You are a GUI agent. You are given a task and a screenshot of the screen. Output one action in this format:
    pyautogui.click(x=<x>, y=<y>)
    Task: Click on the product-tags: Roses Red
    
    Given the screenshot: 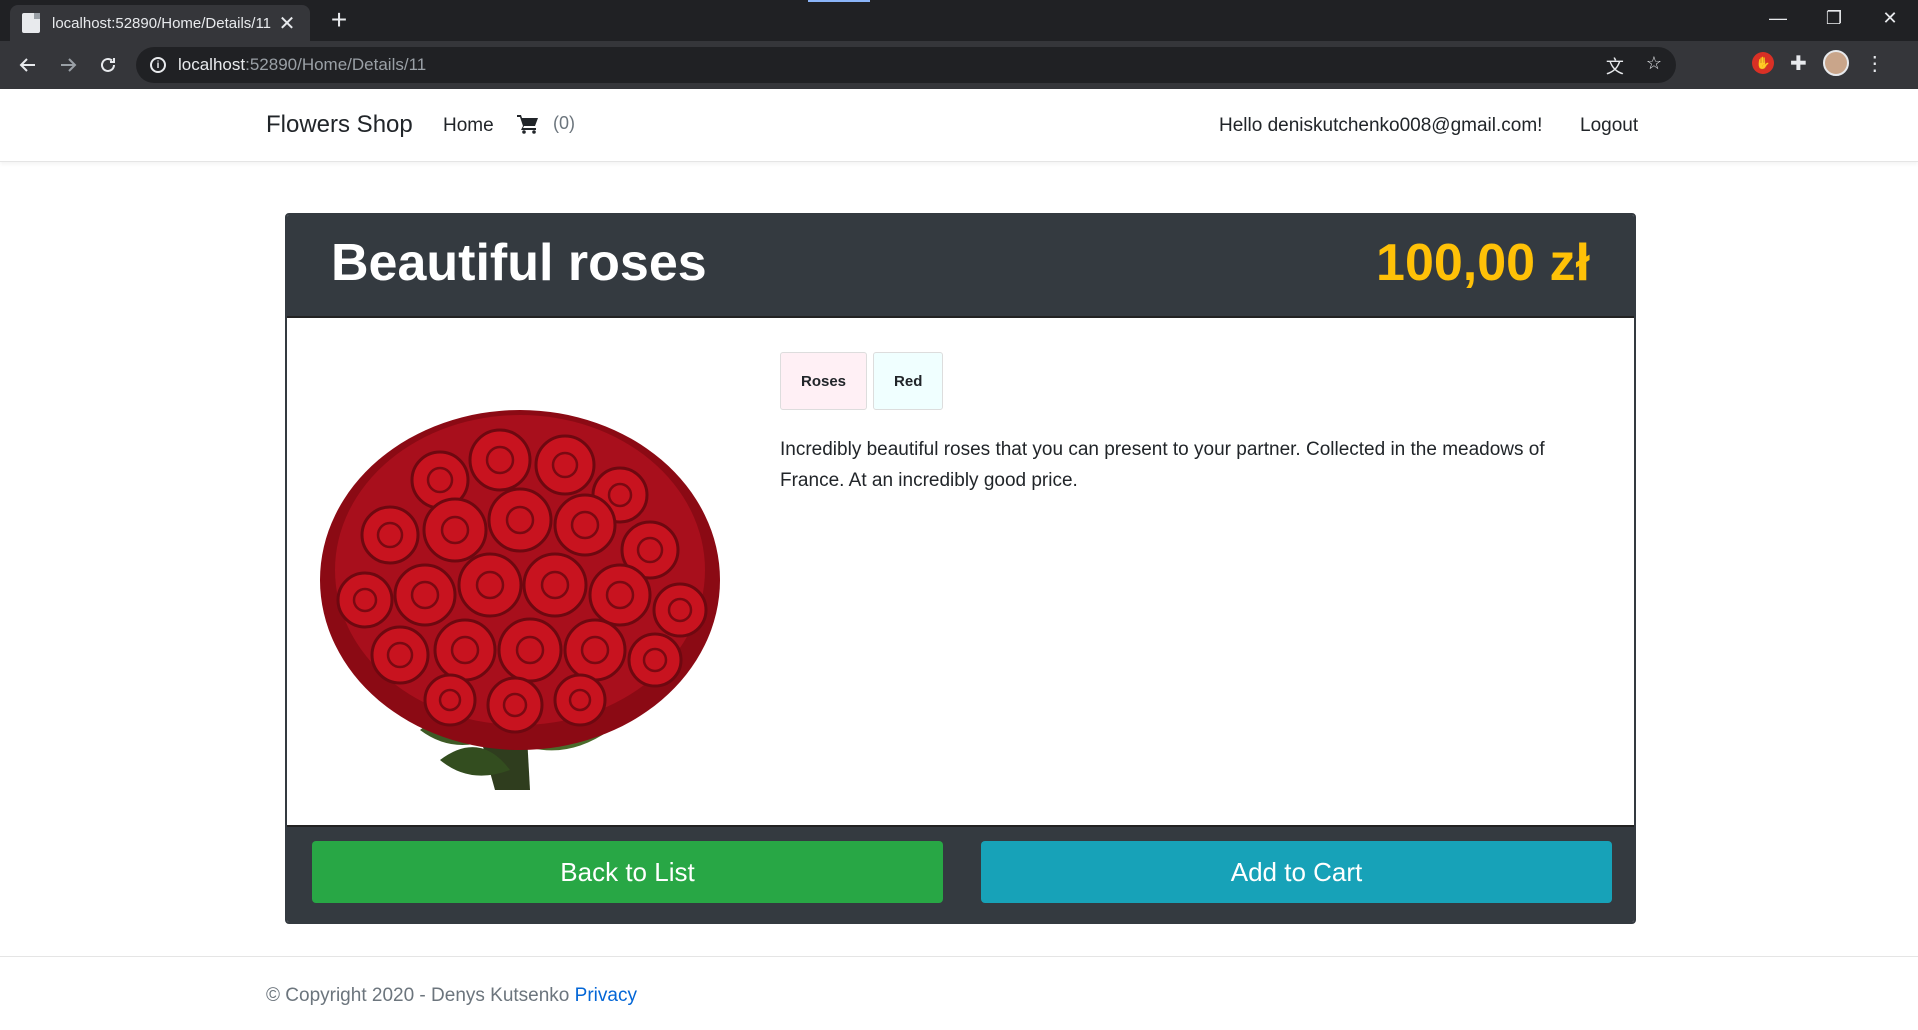 What is the action you would take?
    pyautogui.click(x=862, y=381)
    